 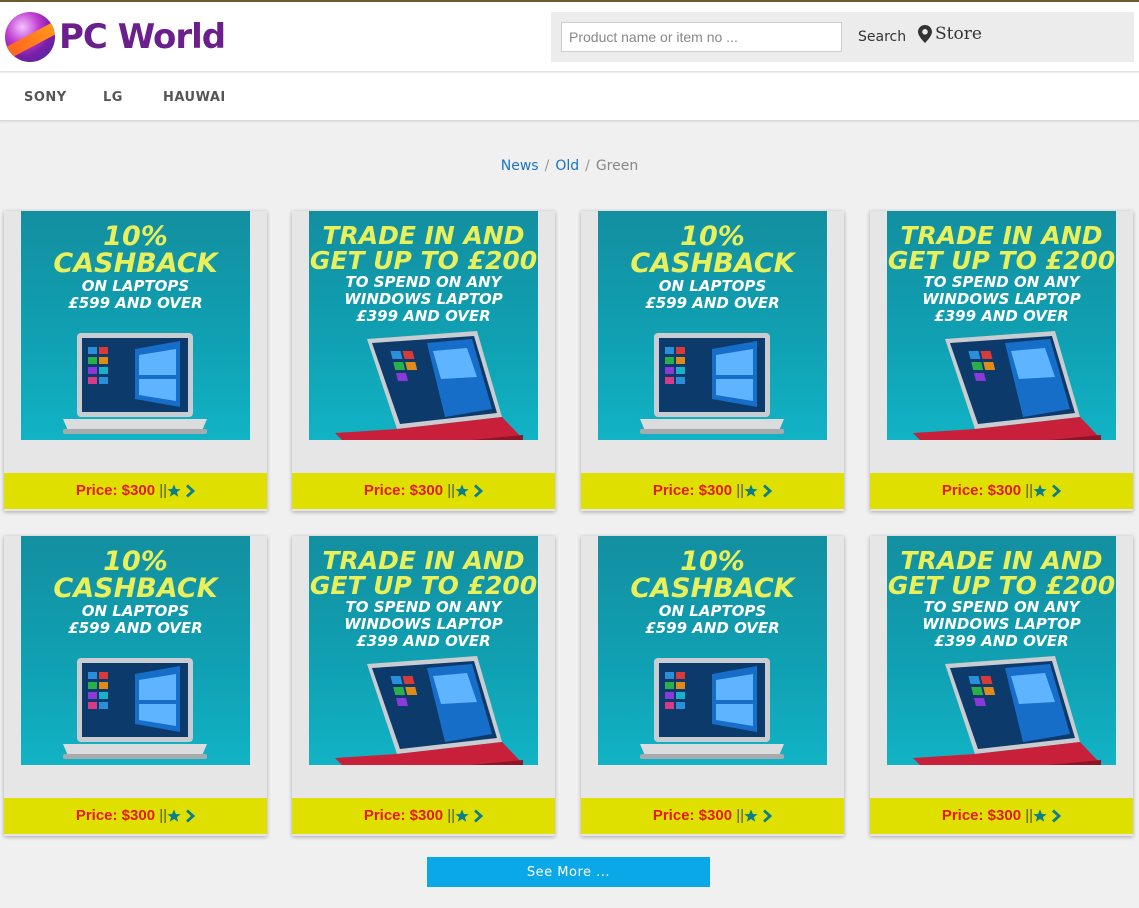 What do you see at coordinates (113, 97) in the screenshot?
I see `nav-item-lg: LG` at bounding box center [113, 97].